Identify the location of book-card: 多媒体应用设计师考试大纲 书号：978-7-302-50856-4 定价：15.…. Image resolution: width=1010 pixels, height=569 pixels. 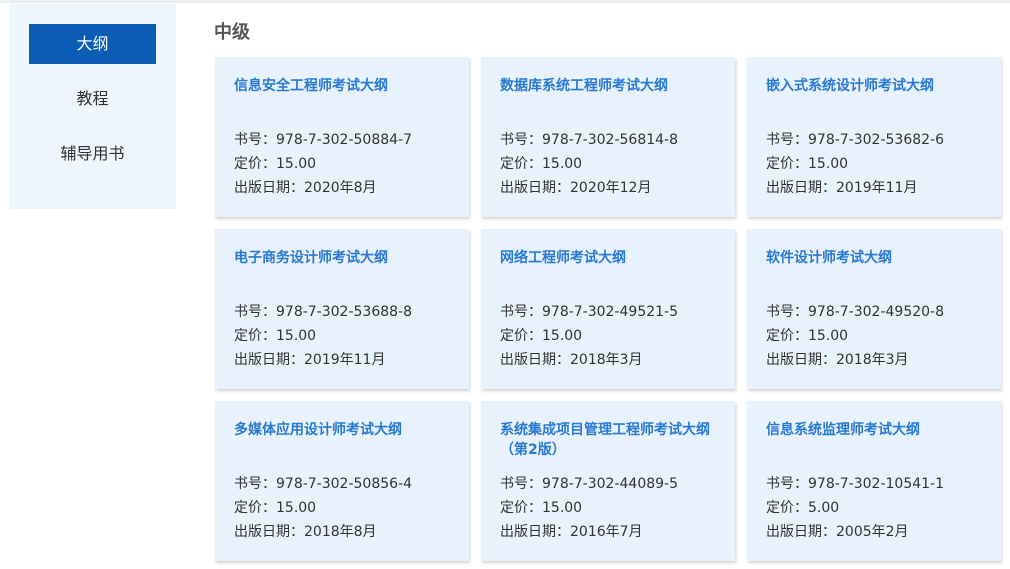
(342, 481).